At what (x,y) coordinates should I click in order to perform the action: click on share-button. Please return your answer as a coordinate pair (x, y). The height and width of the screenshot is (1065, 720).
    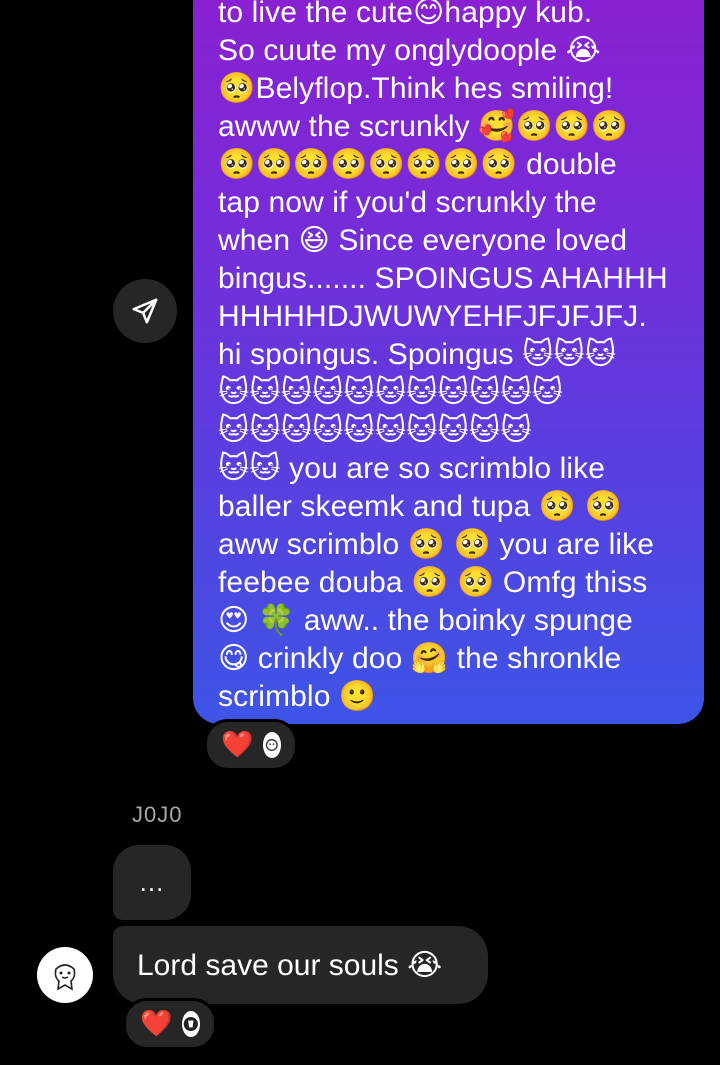
    Looking at the image, I should click on (145, 311).